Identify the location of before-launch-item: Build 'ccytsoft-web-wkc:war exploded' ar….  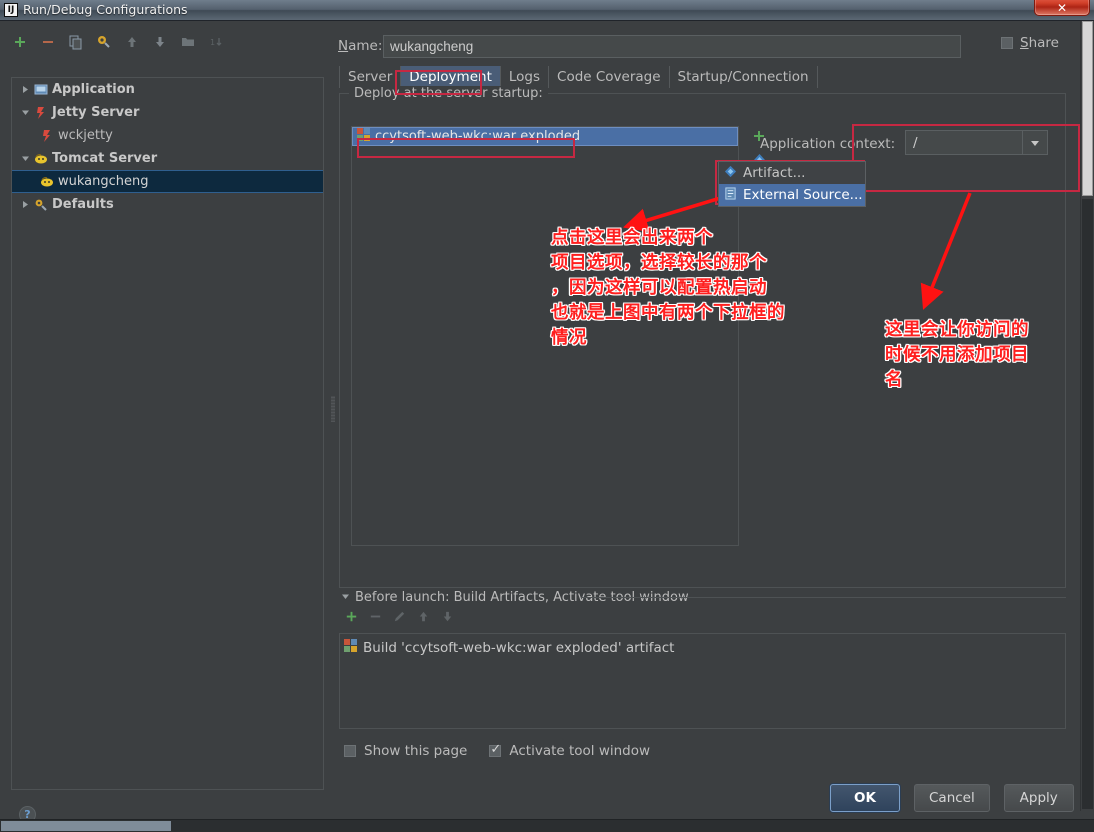
(702, 645).